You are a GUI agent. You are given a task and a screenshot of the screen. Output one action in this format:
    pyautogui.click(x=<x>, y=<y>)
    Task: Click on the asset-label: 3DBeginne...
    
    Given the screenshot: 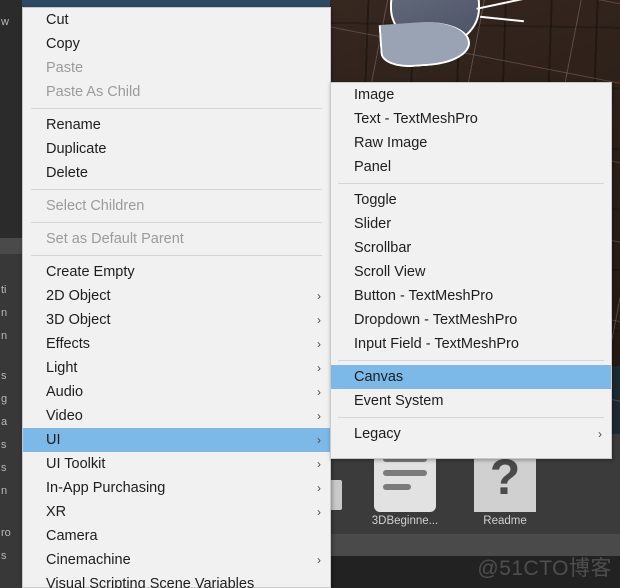 What is the action you would take?
    pyautogui.click(x=405, y=521)
    